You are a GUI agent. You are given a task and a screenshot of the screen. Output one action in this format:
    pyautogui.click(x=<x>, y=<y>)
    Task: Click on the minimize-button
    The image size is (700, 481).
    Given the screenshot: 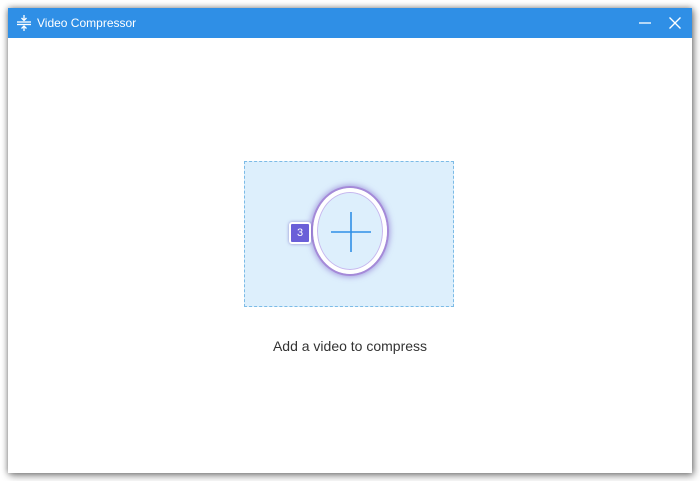 What is the action you would take?
    pyautogui.click(x=645, y=23)
    